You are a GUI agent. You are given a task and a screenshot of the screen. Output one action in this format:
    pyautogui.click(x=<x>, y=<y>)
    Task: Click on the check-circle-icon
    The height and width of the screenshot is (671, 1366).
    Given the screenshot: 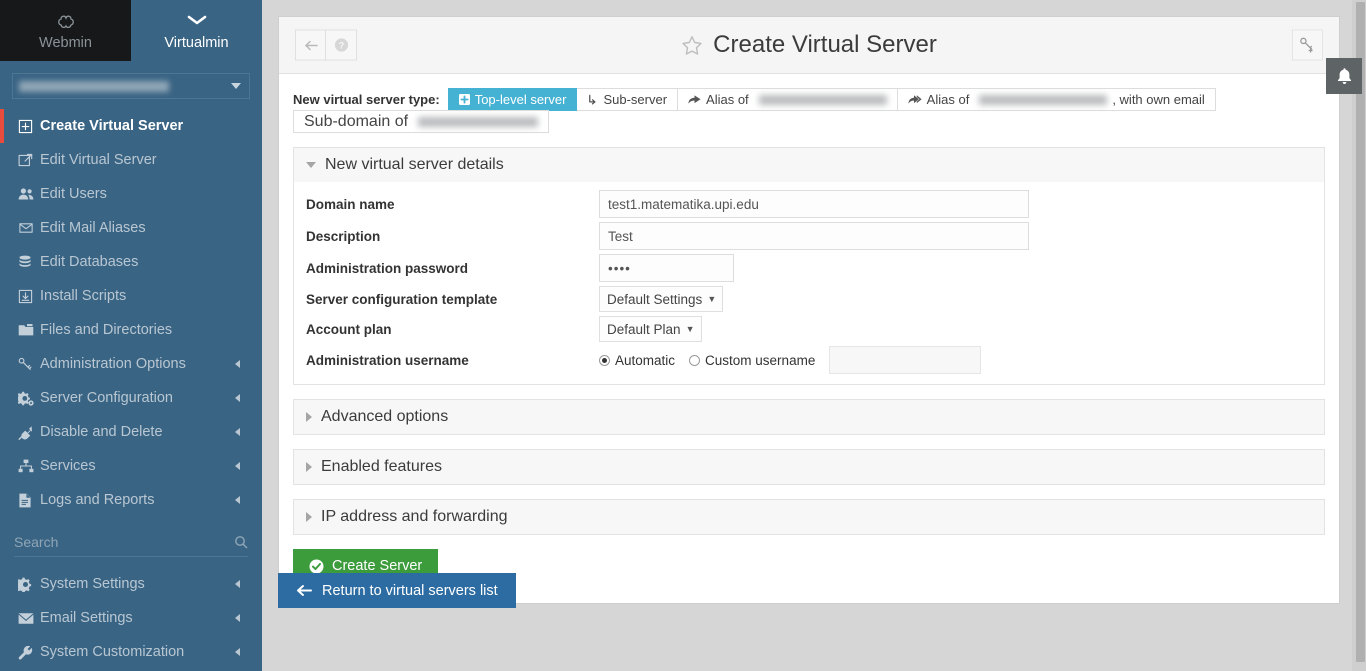 What is the action you would take?
    pyautogui.click(x=316, y=566)
    